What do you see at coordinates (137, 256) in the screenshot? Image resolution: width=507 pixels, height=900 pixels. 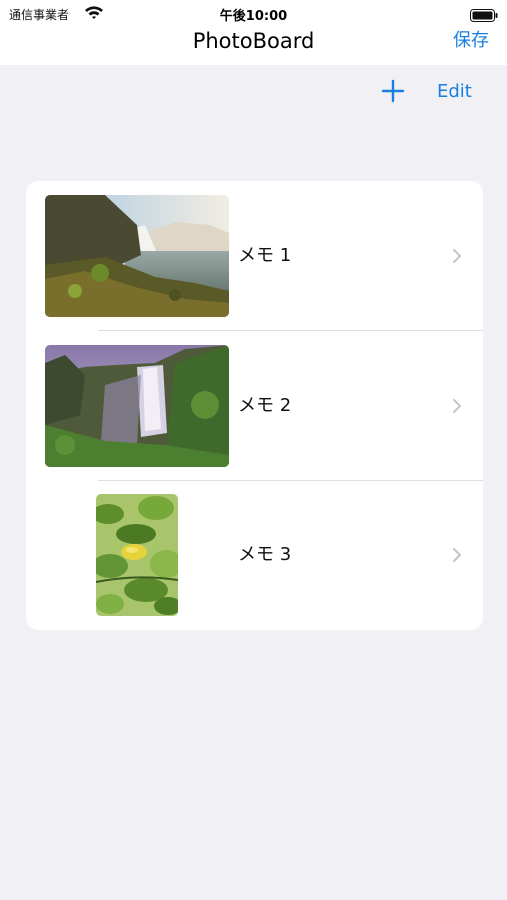 I see `memo-1-thumbnail` at bounding box center [137, 256].